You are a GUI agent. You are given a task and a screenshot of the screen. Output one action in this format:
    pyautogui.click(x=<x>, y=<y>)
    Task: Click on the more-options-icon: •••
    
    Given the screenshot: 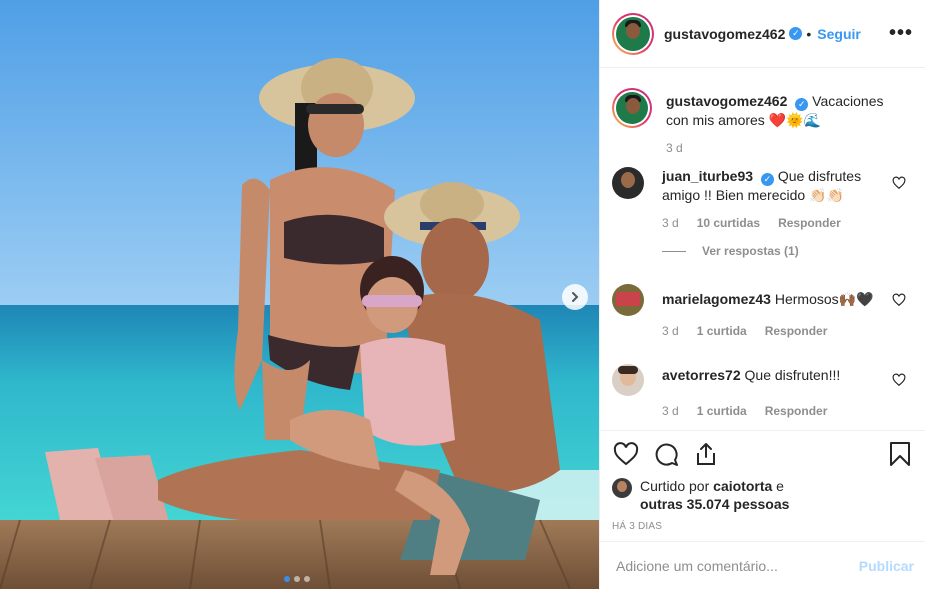 What is the action you would take?
    pyautogui.click(x=901, y=33)
    